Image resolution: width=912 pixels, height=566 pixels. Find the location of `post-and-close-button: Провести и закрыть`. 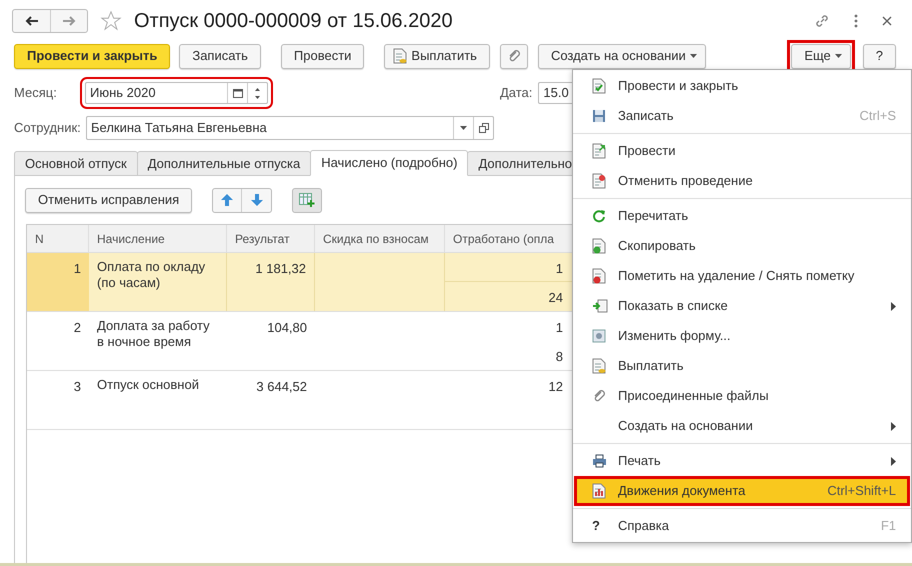

post-and-close-button: Провести и закрыть is located at coordinates (92, 56).